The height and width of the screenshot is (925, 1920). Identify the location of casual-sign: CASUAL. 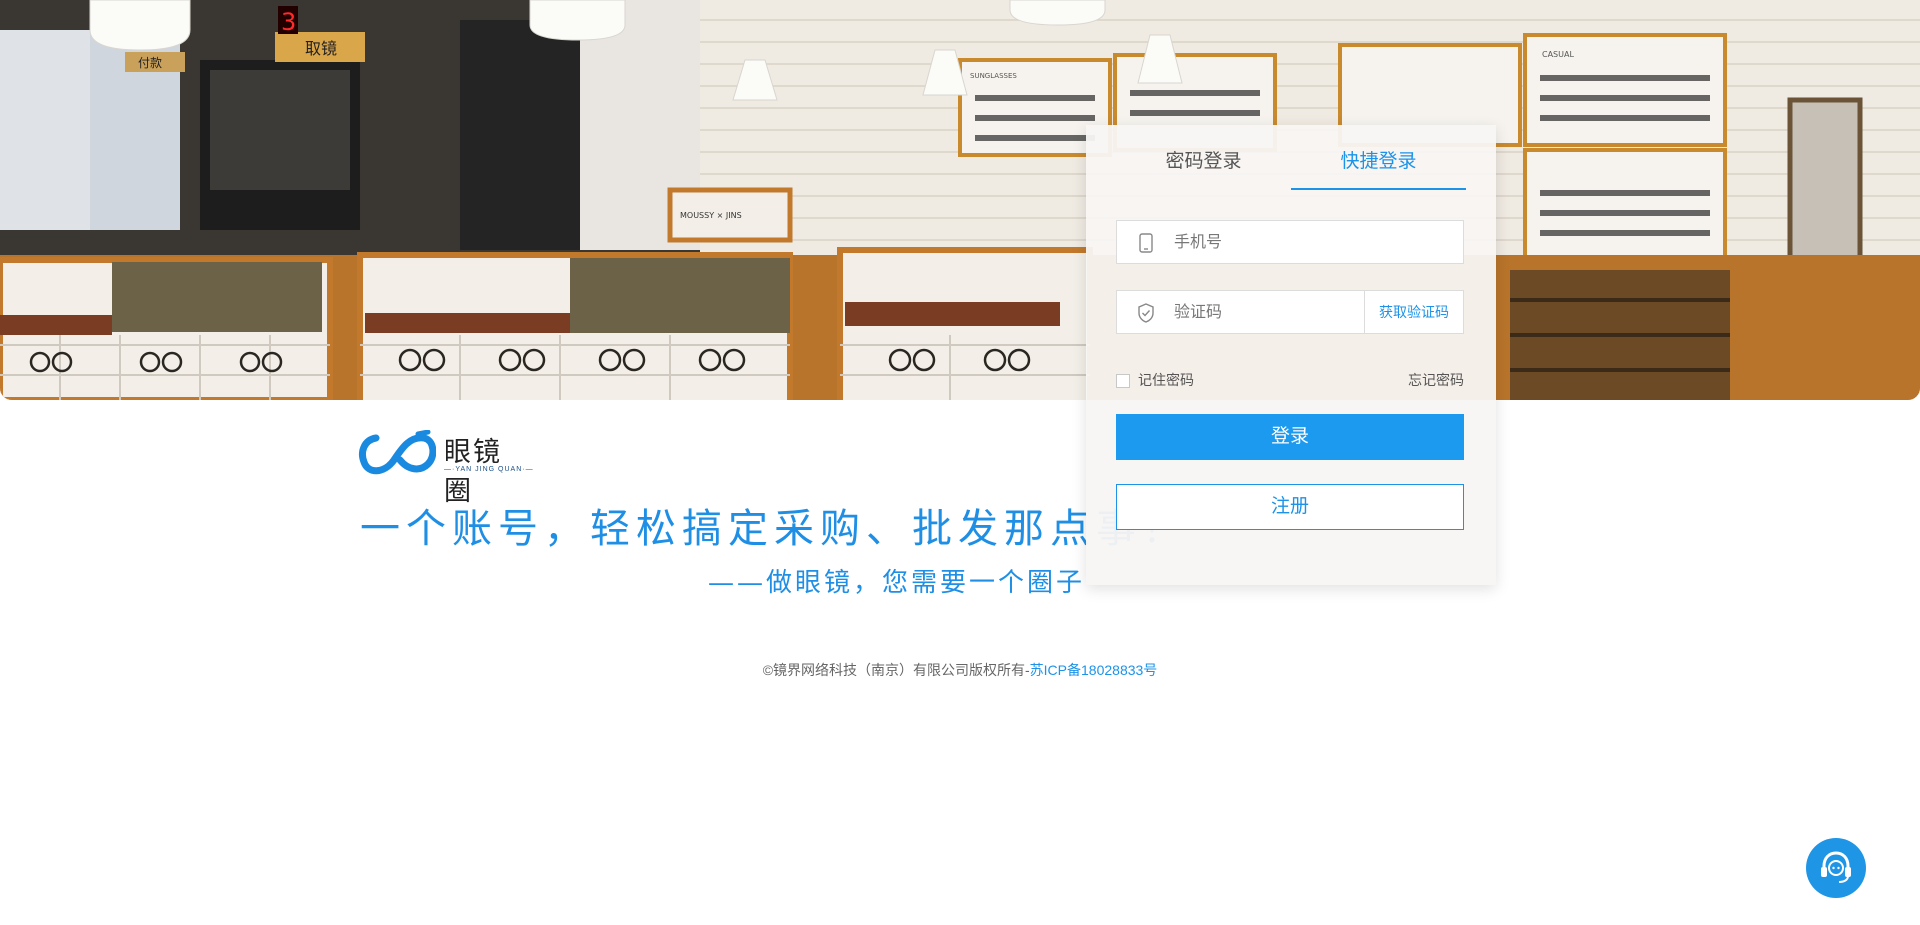
(1558, 54).